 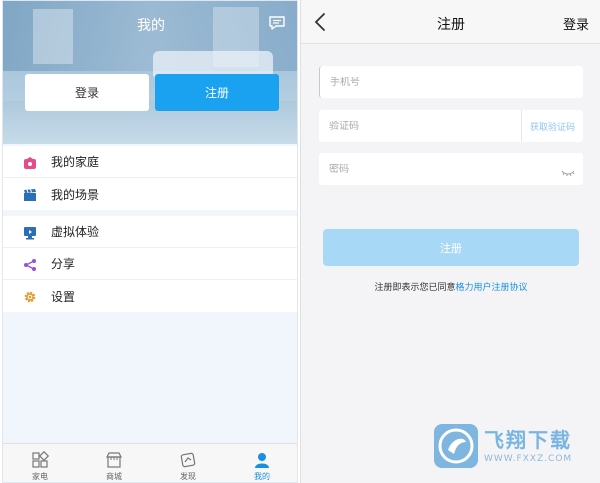 What do you see at coordinates (114, 476) in the screenshot?
I see `tab-label: 商城` at bounding box center [114, 476].